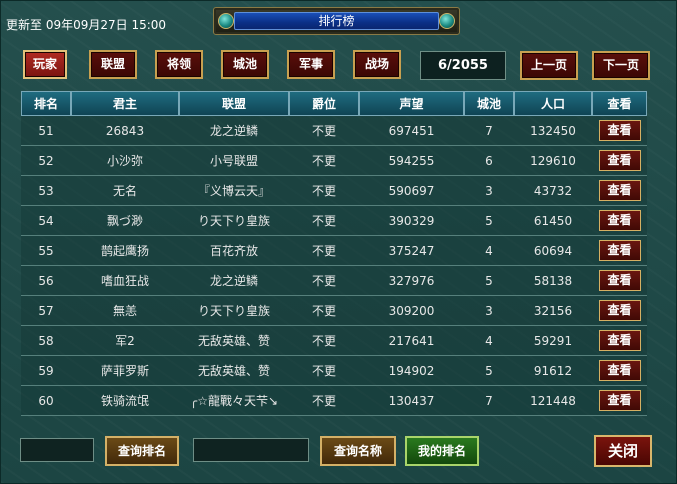  What do you see at coordinates (125, 131) in the screenshot?
I see `cell-lord: 26843` at bounding box center [125, 131].